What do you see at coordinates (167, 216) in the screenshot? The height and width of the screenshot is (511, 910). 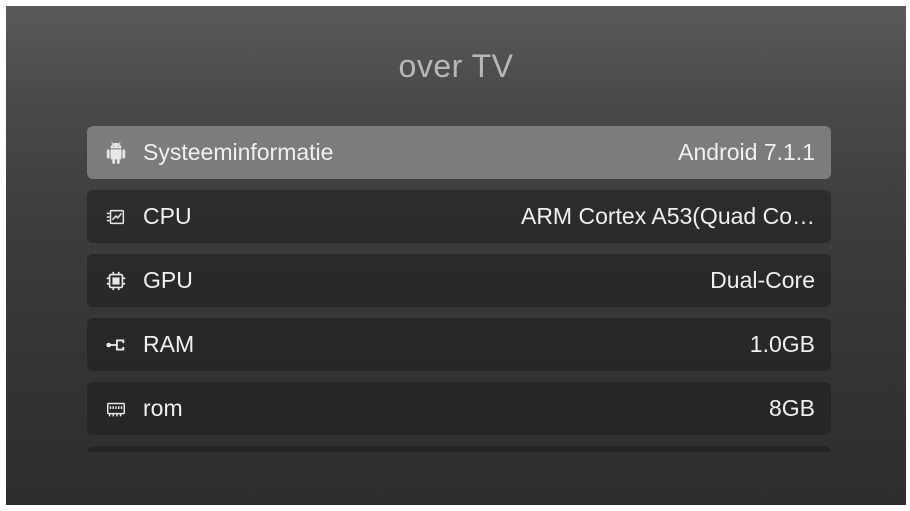 I see `list-item-label: CPU` at bounding box center [167, 216].